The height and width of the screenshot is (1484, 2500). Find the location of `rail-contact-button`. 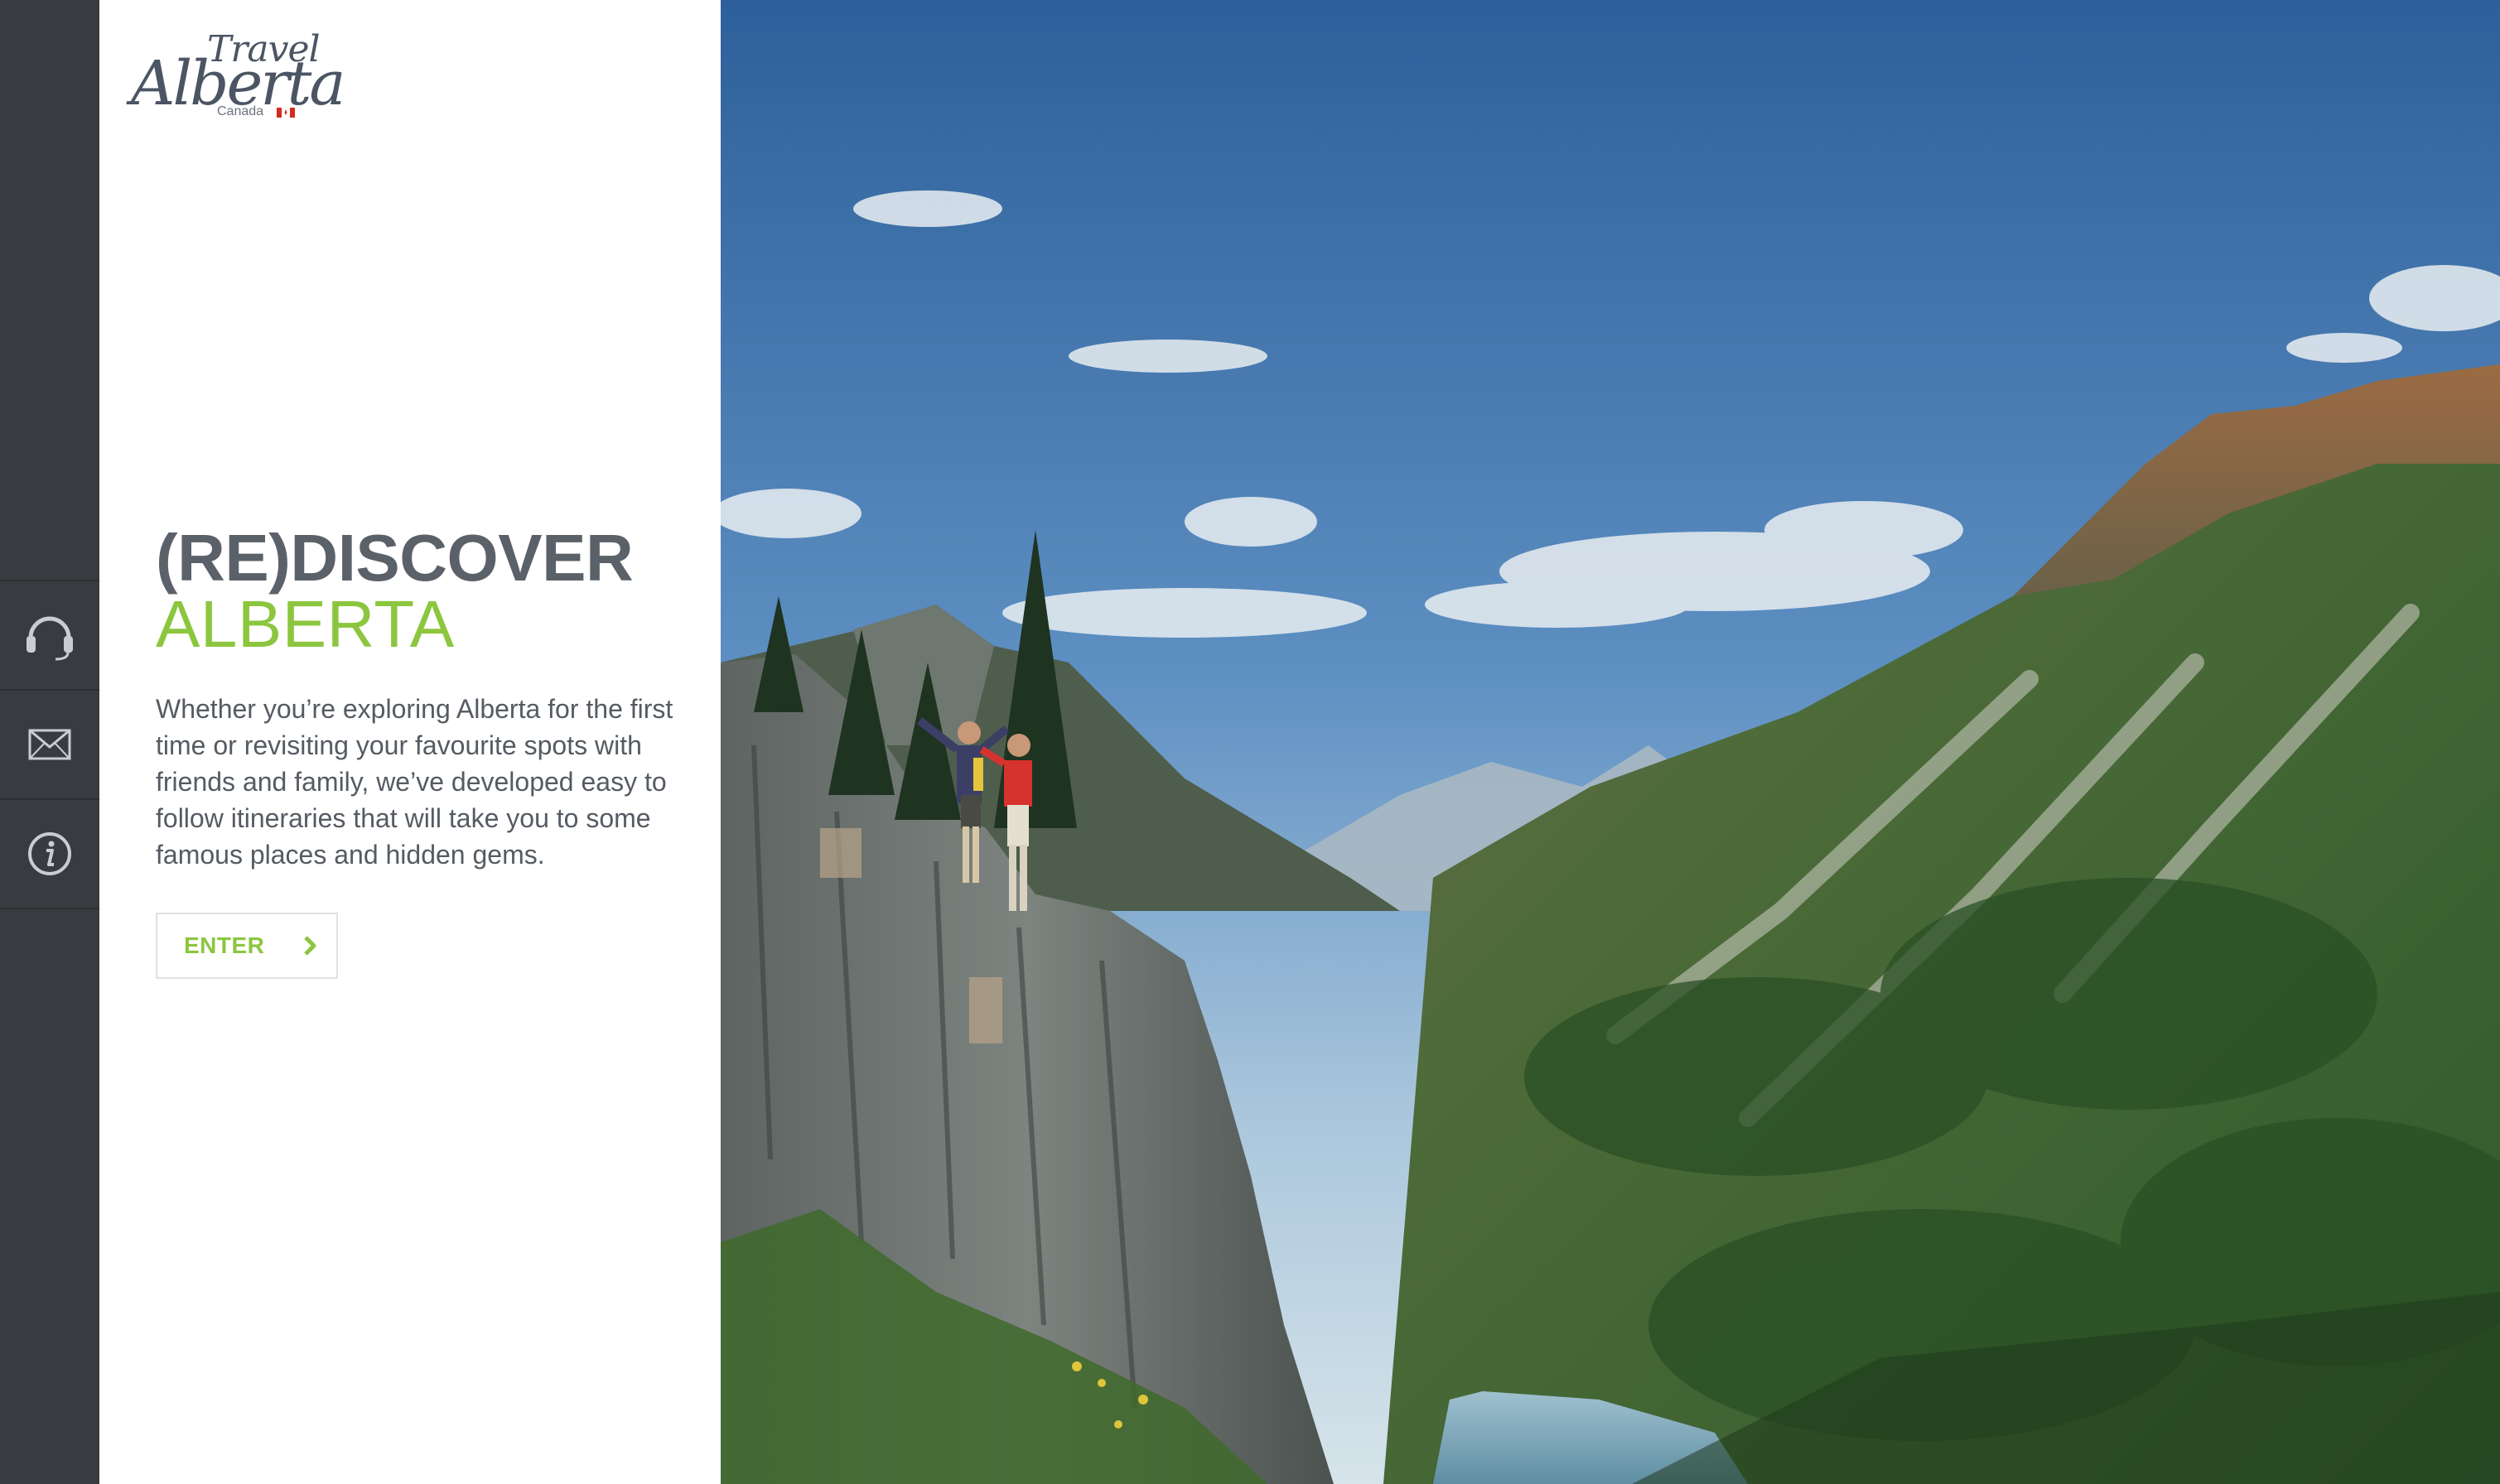

rail-contact-button is located at coordinates (49, 743).